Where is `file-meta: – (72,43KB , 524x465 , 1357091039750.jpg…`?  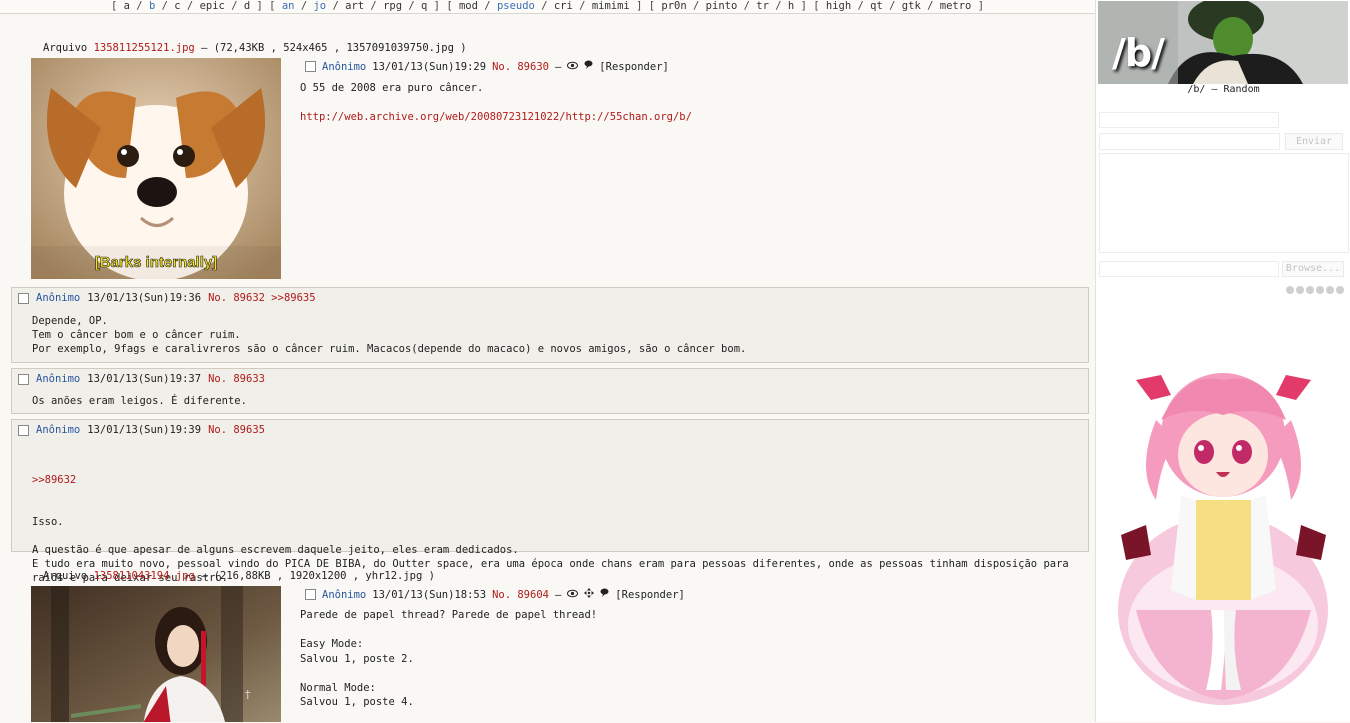 file-meta: – (72,43KB , 524x465 , 1357091039750.jpg… is located at coordinates (330, 48).